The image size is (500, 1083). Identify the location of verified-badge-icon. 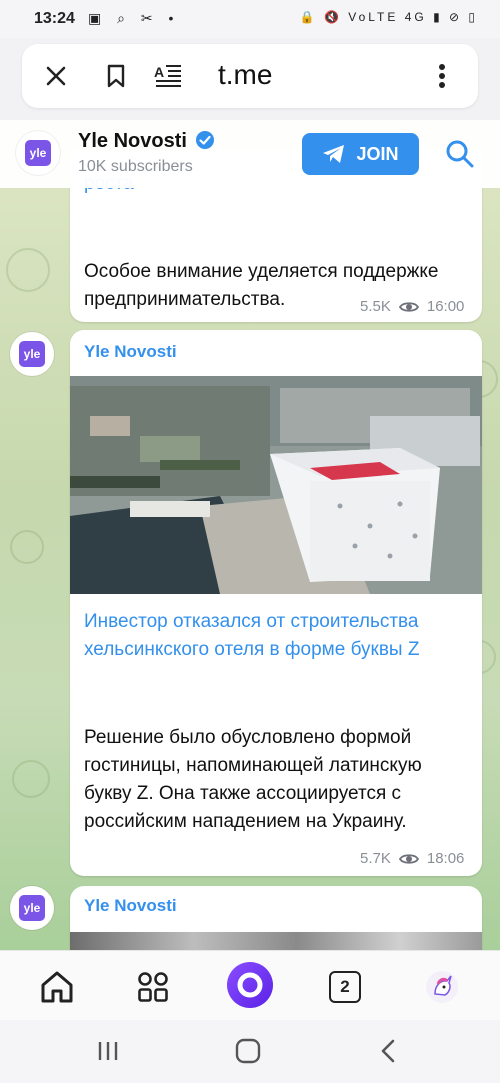
(205, 140).